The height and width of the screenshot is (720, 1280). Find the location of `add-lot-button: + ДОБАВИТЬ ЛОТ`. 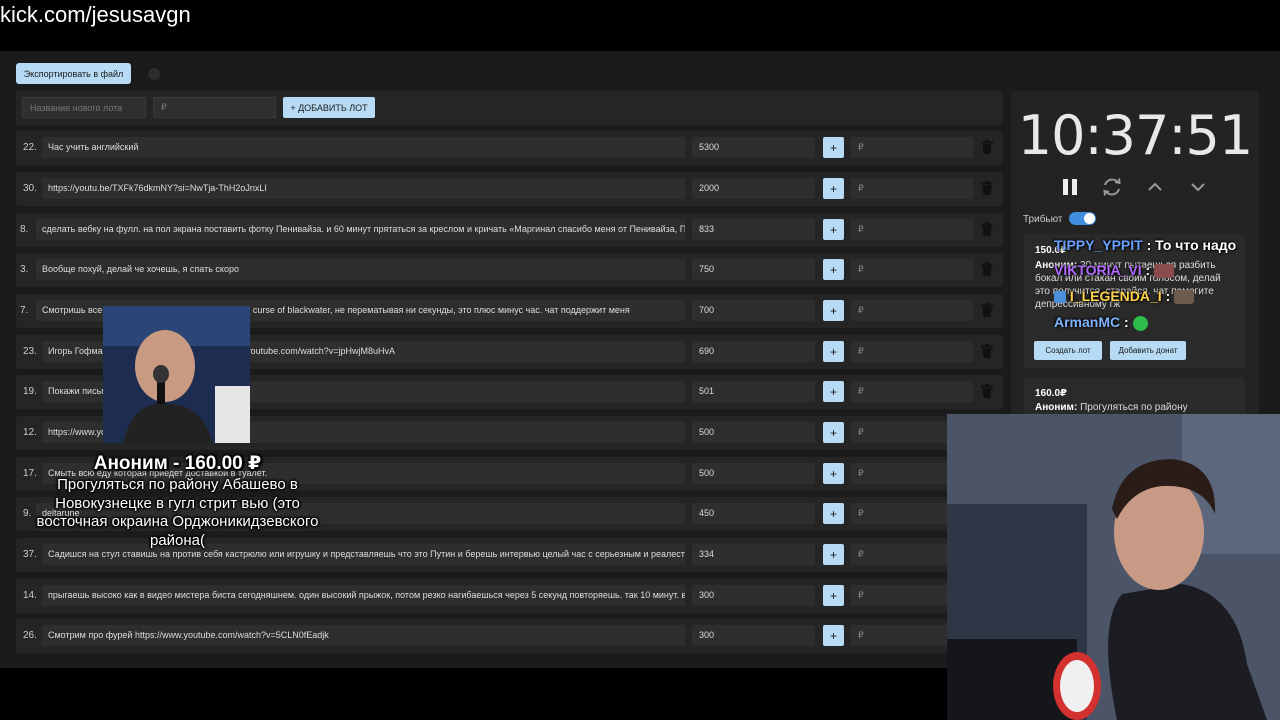

add-lot-button: + ДОБАВИТЬ ЛОТ is located at coordinates (329, 107).